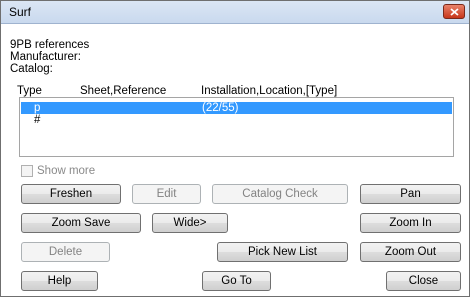 This screenshot has height=297, width=470. I want to click on manufacturer-label: Manufacturer:, so click(45, 57).